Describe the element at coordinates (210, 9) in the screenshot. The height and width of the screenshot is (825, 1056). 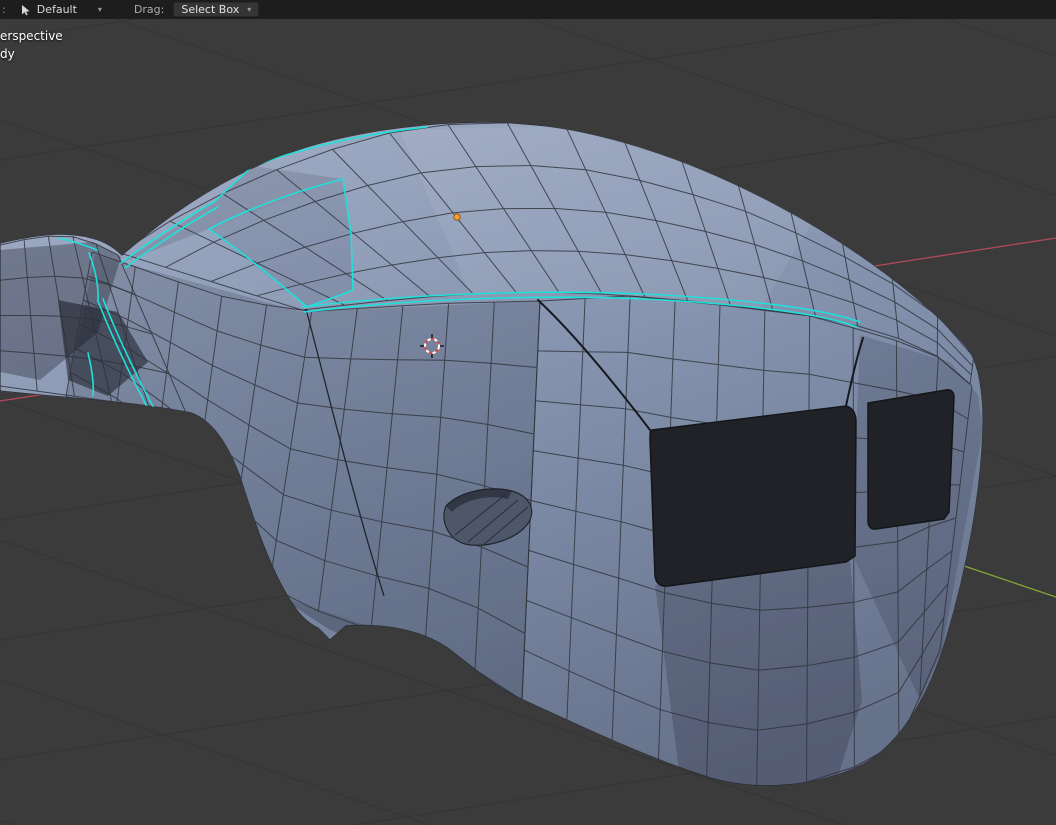
I see `select-tool-label: Select Box` at that location.